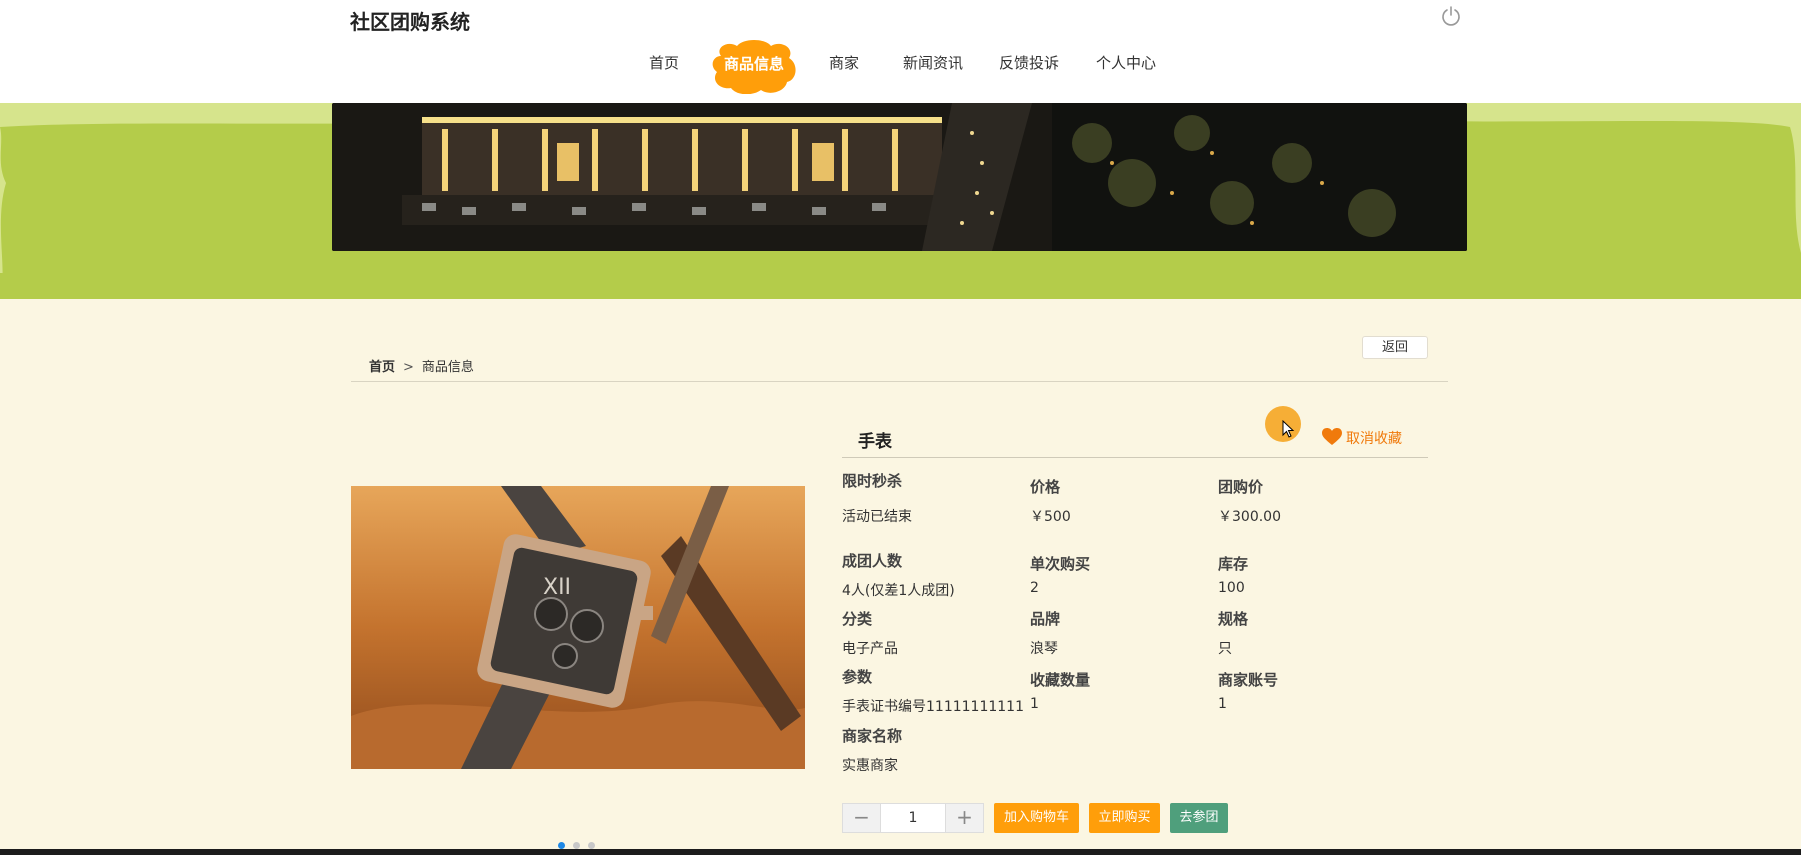 This screenshot has width=1801, height=855. I want to click on nav-item-products: 商品信息, so click(754, 67).